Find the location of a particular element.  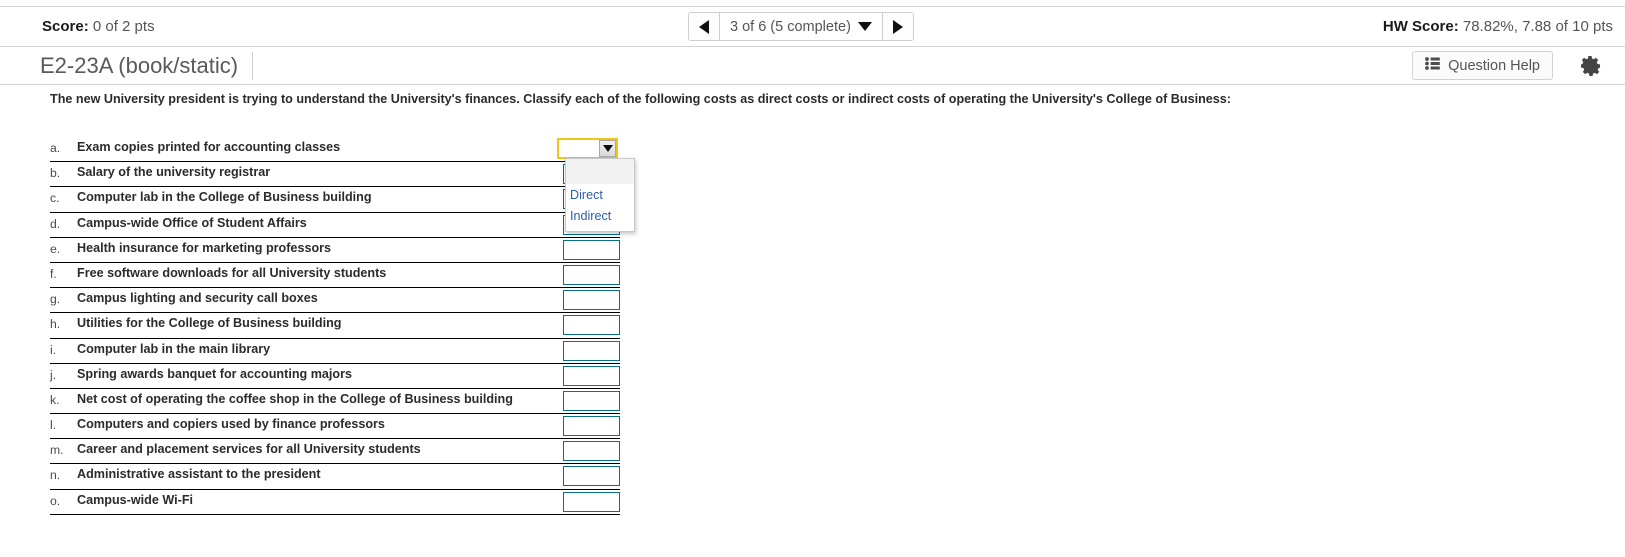

row-letter: m. is located at coordinates (57, 450).